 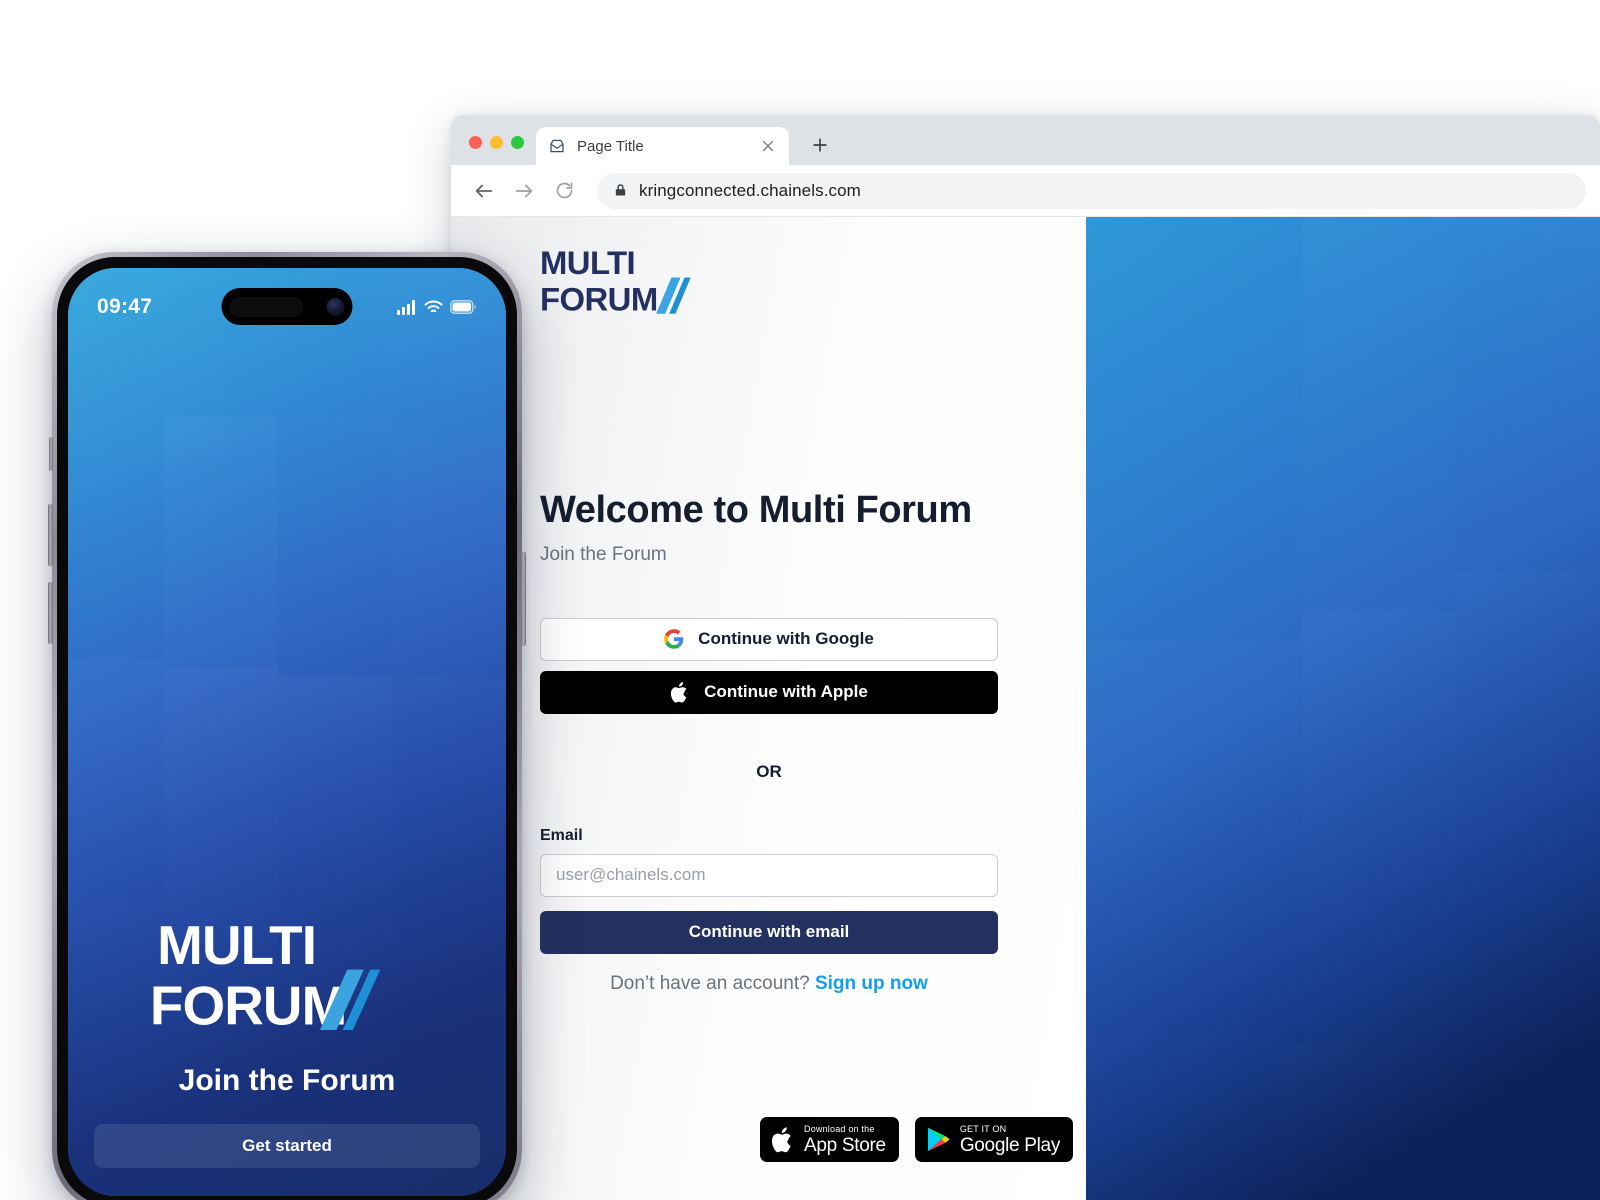 What do you see at coordinates (51, 454) in the screenshot?
I see `phone-mute-switch` at bounding box center [51, 454].